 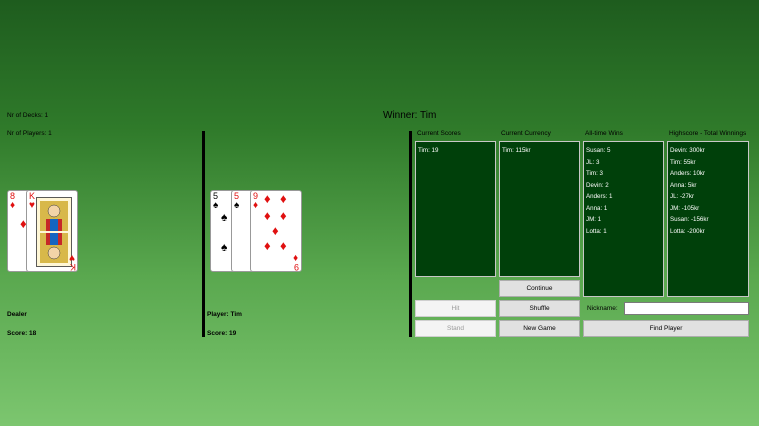 What do you see at coordinates (686, 308) in the screenshot?
I see `nickname-input` at bounding box center [686, 308].